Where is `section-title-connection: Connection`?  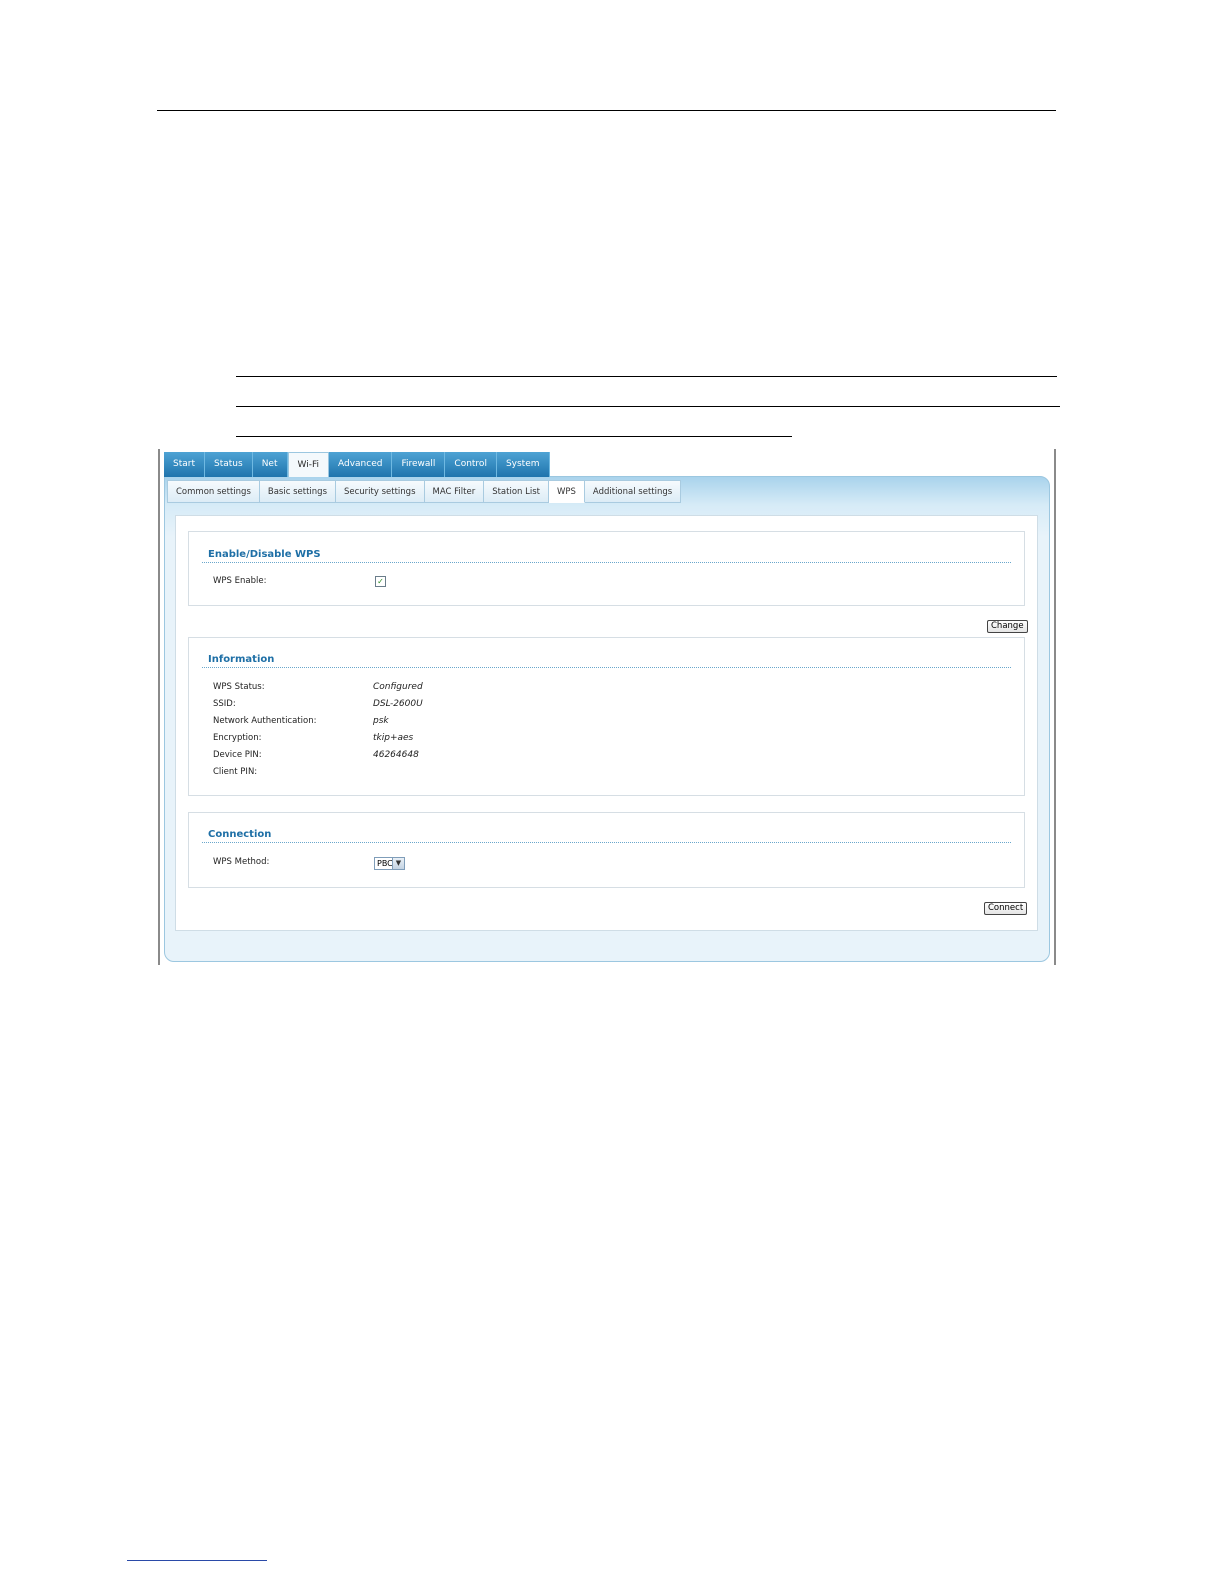 section-title-connection: Connection is located at coordinates (240, 834).